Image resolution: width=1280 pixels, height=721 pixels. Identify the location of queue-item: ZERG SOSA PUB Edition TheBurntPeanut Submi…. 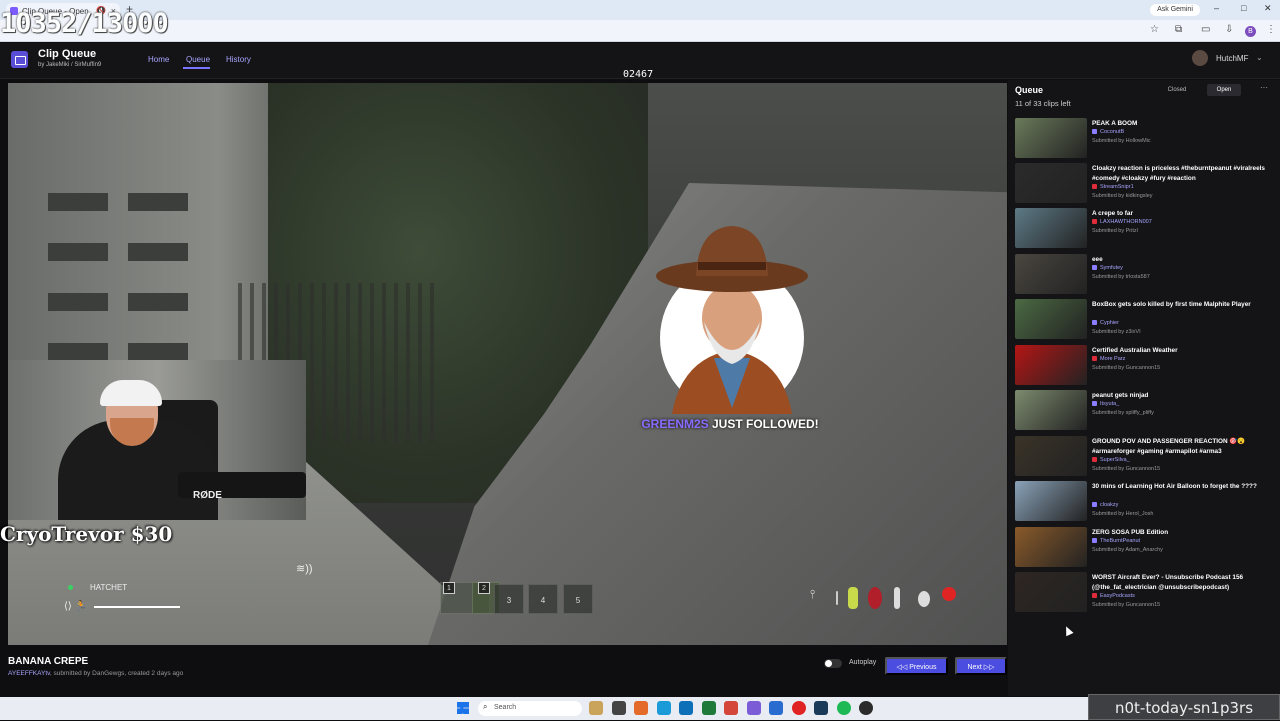
(1144, 548).